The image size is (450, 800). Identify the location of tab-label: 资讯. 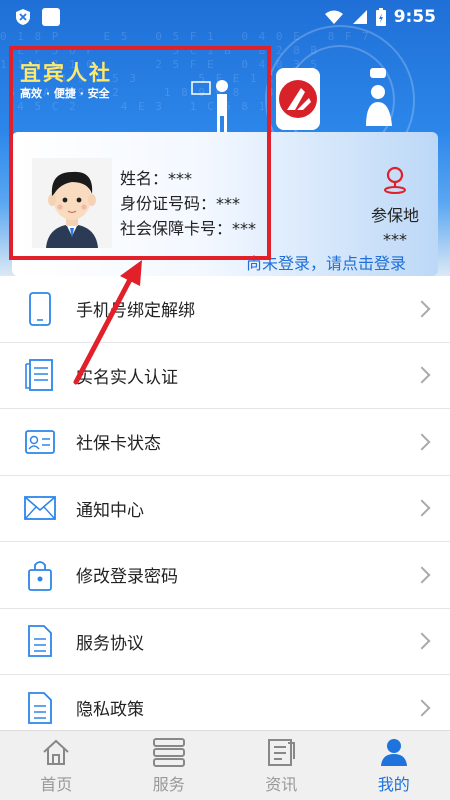
(281, 784).